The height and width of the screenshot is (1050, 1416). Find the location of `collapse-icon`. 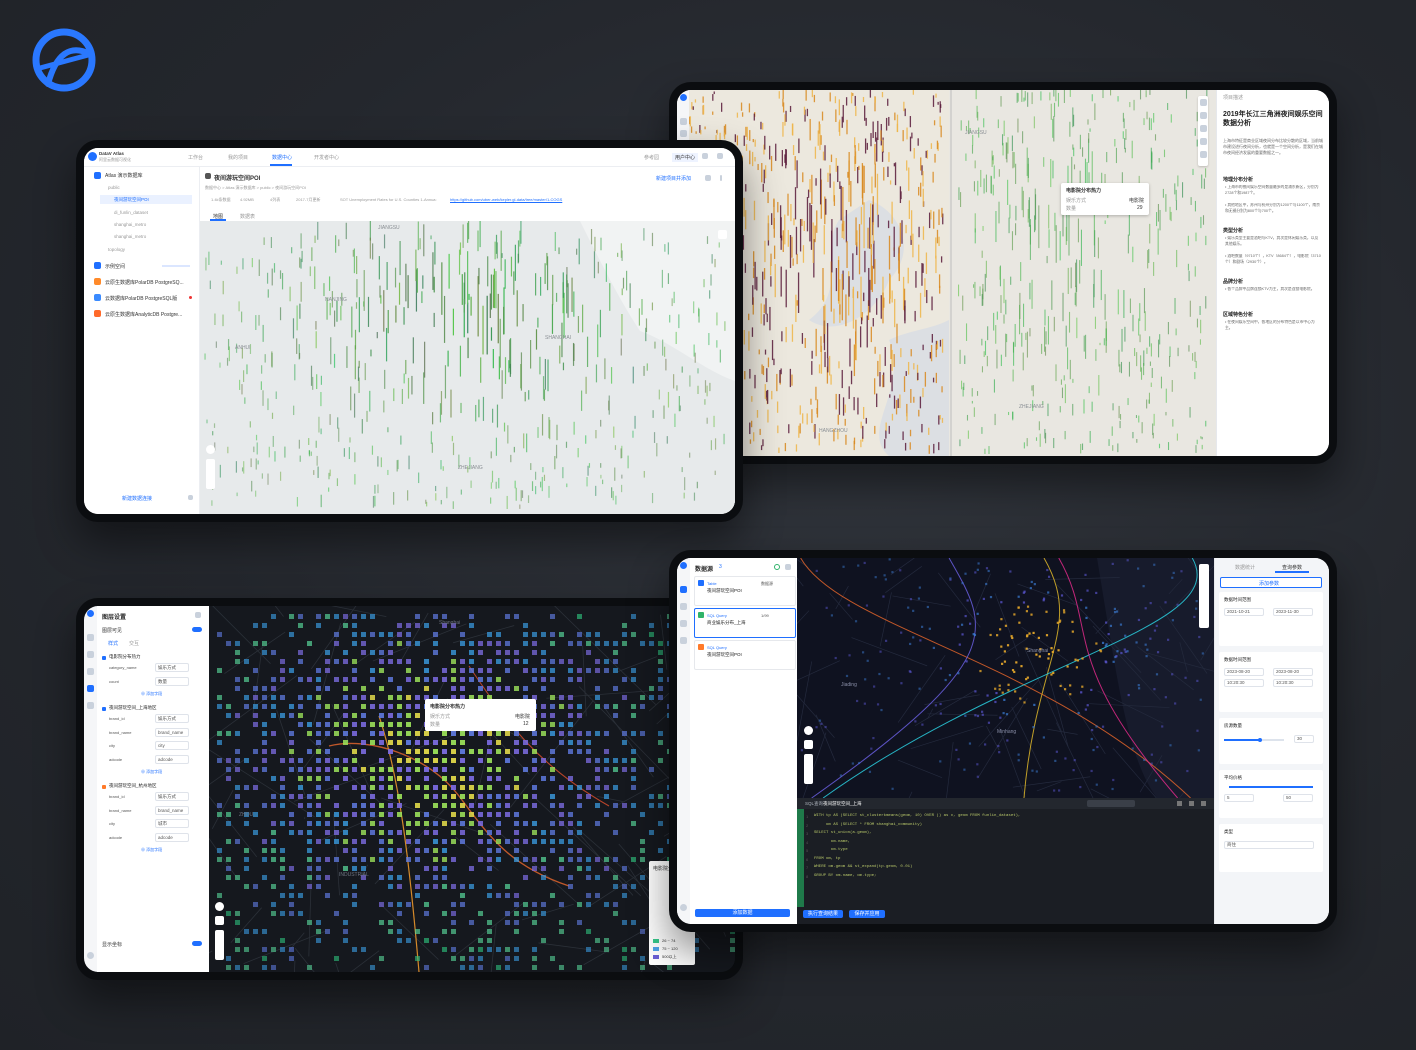

collapse-icon is located at coordinates (1191, 803).